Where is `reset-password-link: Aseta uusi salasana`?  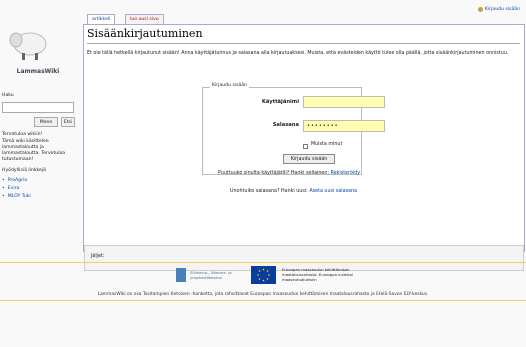
reset-password-link: Aseta uusi salasana is located at coordinates (333, 191).